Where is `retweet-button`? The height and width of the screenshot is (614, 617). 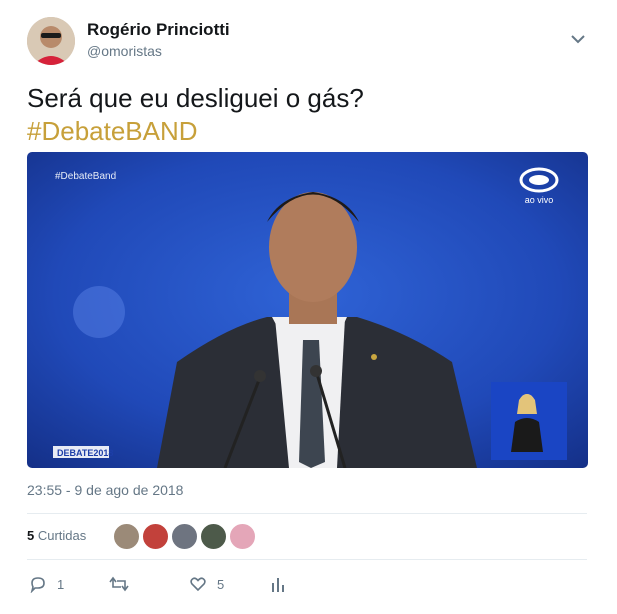
retweet-button is located at coordinates (124, 584).